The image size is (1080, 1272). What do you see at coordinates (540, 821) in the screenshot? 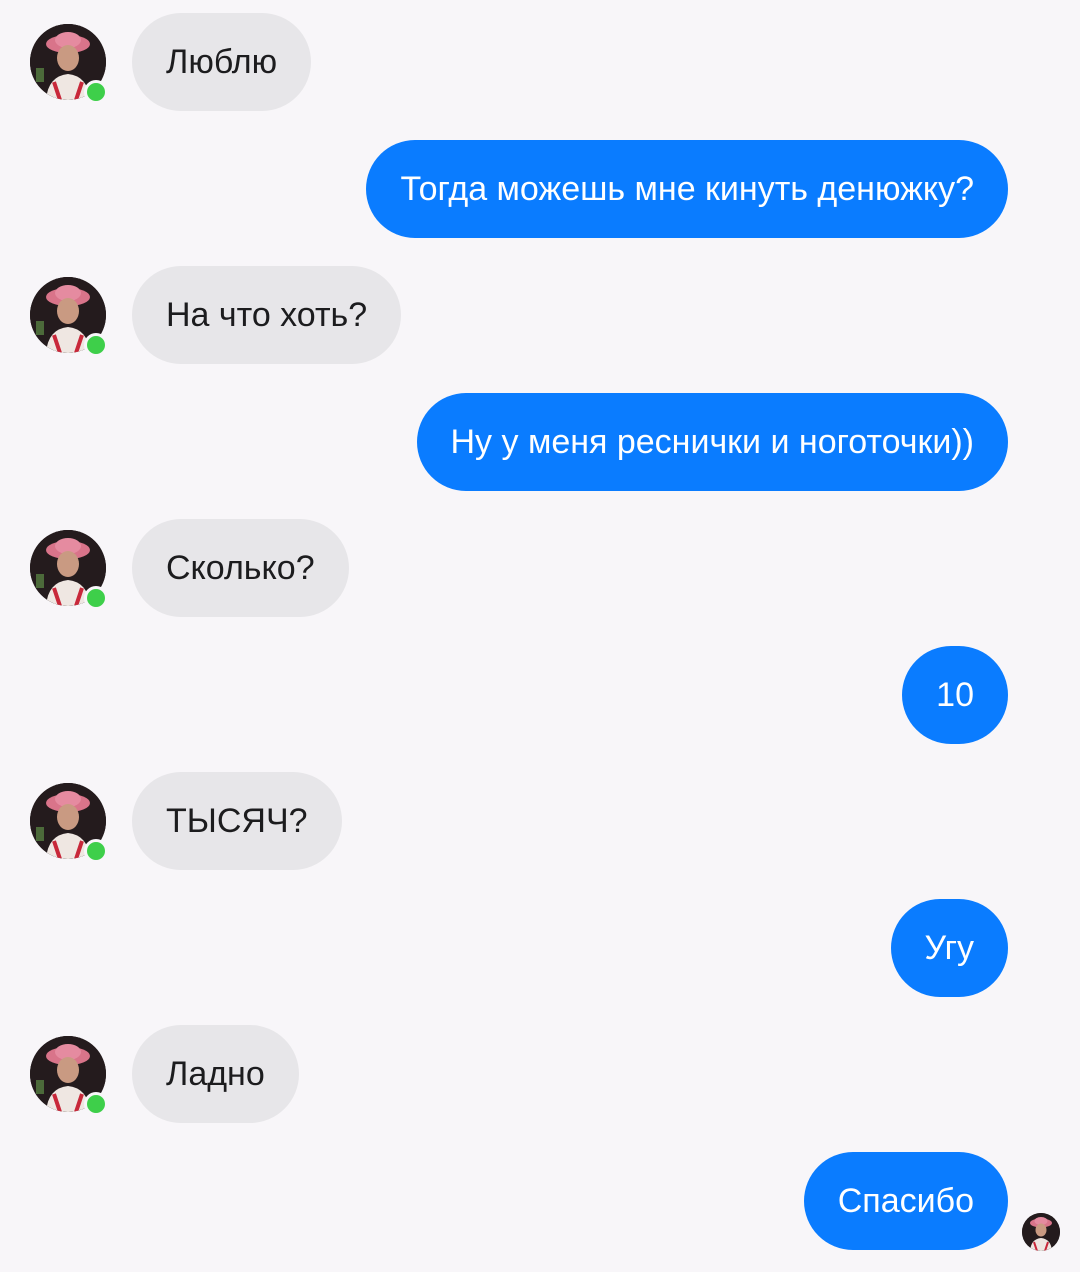
I see `incoming-message-row: ТЫСЯЧ?` at bounding box center [540, 821].